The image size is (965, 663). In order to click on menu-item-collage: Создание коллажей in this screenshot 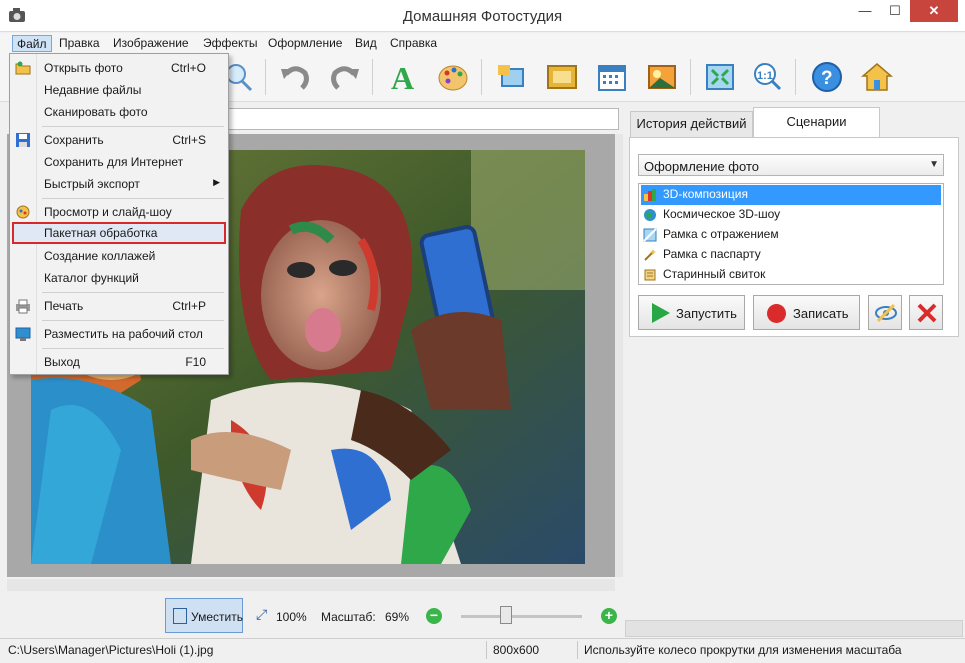, I will do `click(119, 256)`.